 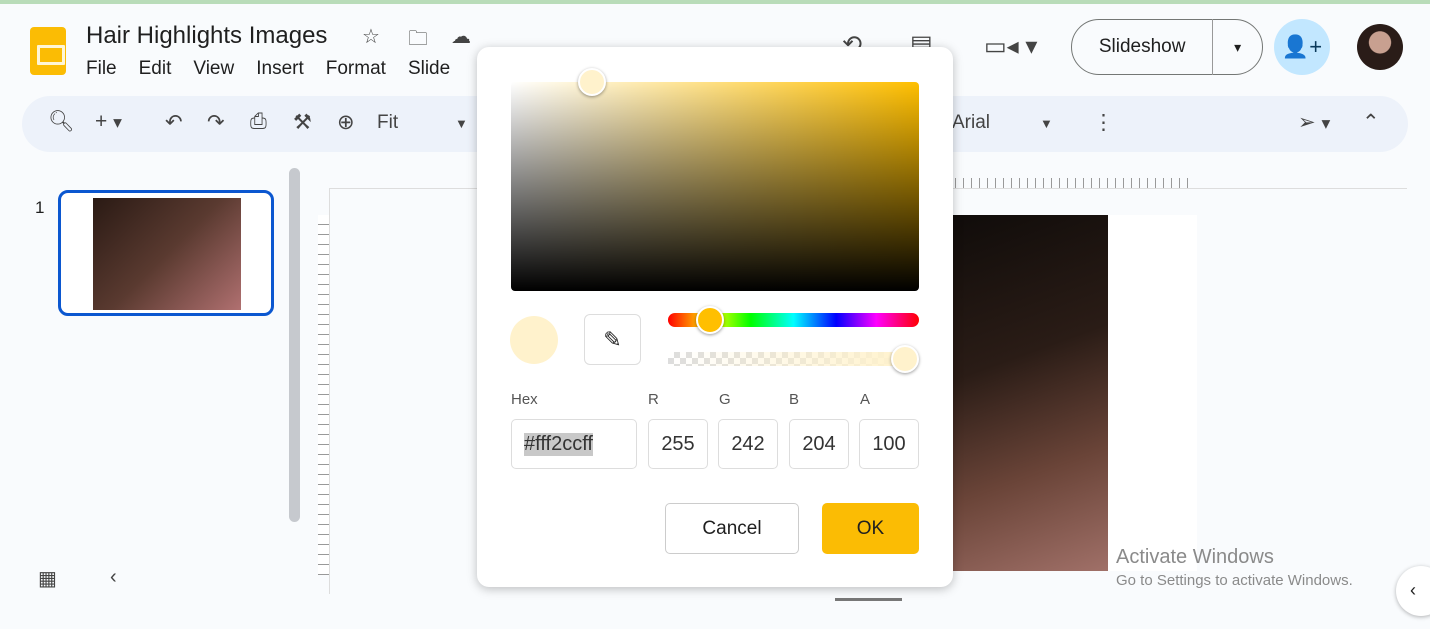 I want to click on g-input: 242, so click(x=748, y=444).